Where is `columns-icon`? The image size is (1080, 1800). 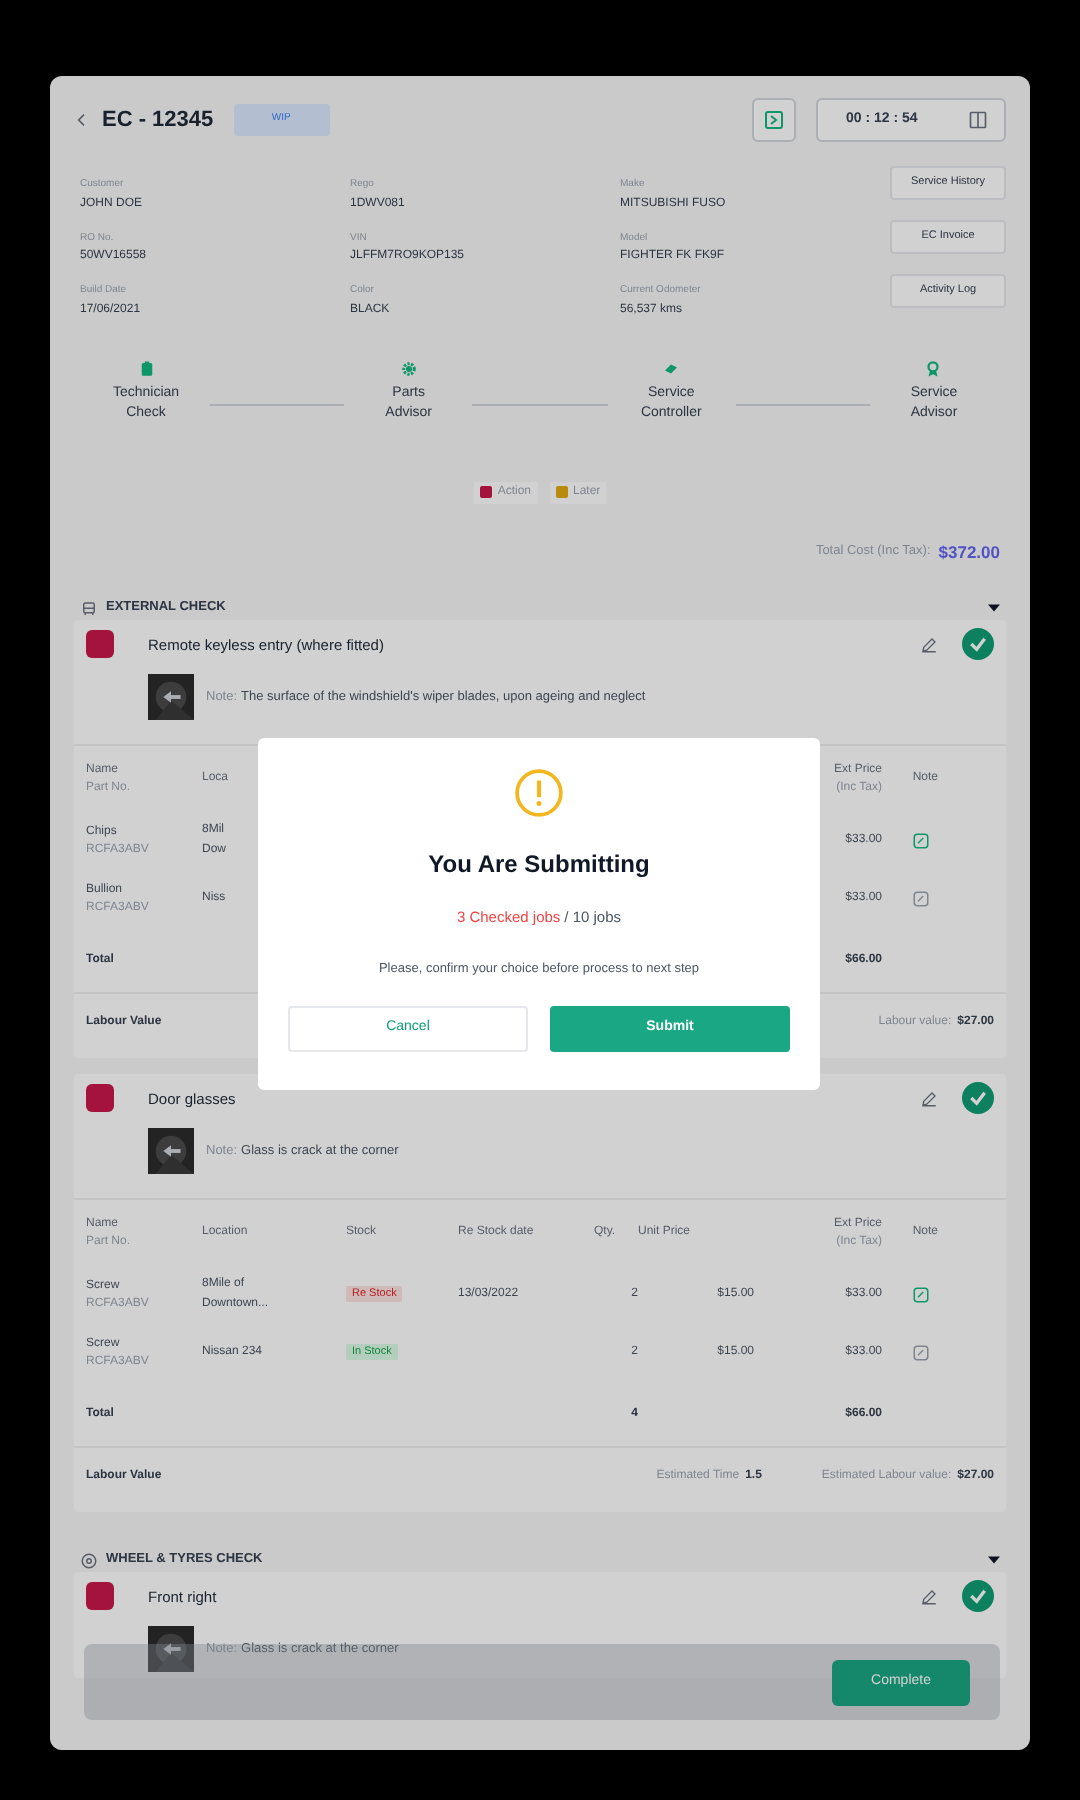
columns-icon is located at coordinates (978, 120).